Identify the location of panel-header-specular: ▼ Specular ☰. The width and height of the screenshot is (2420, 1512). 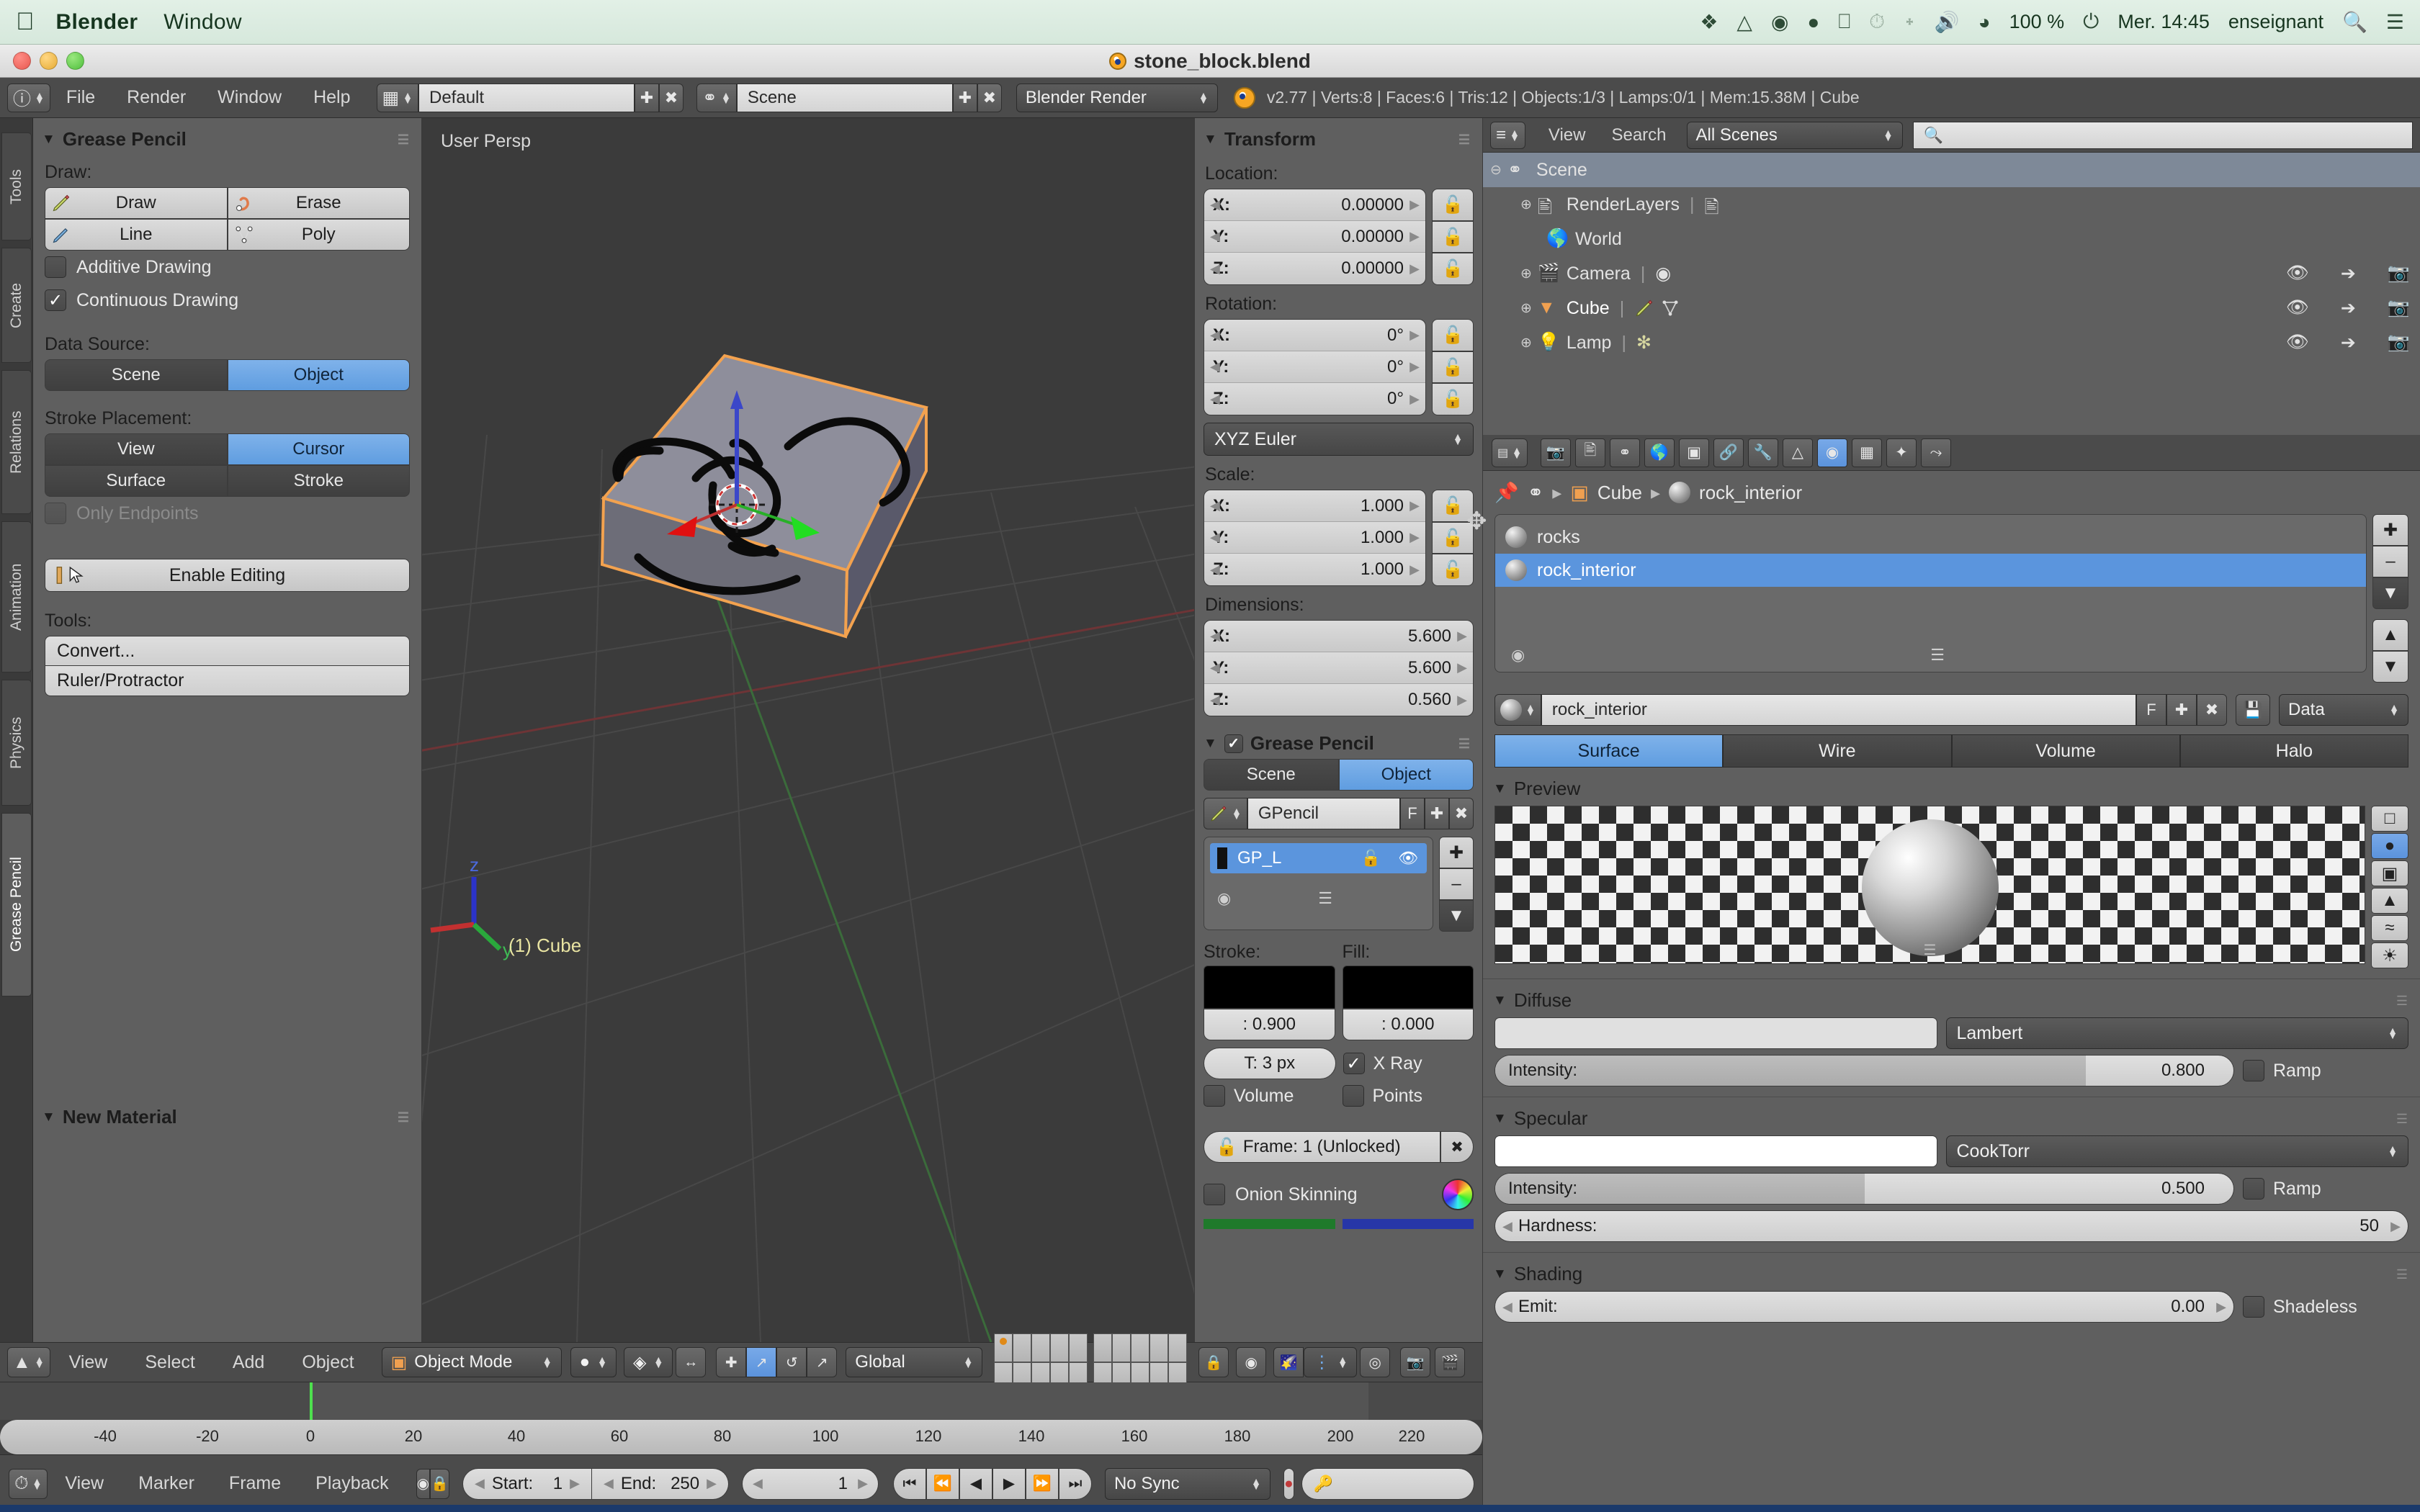
(1951, 1116).